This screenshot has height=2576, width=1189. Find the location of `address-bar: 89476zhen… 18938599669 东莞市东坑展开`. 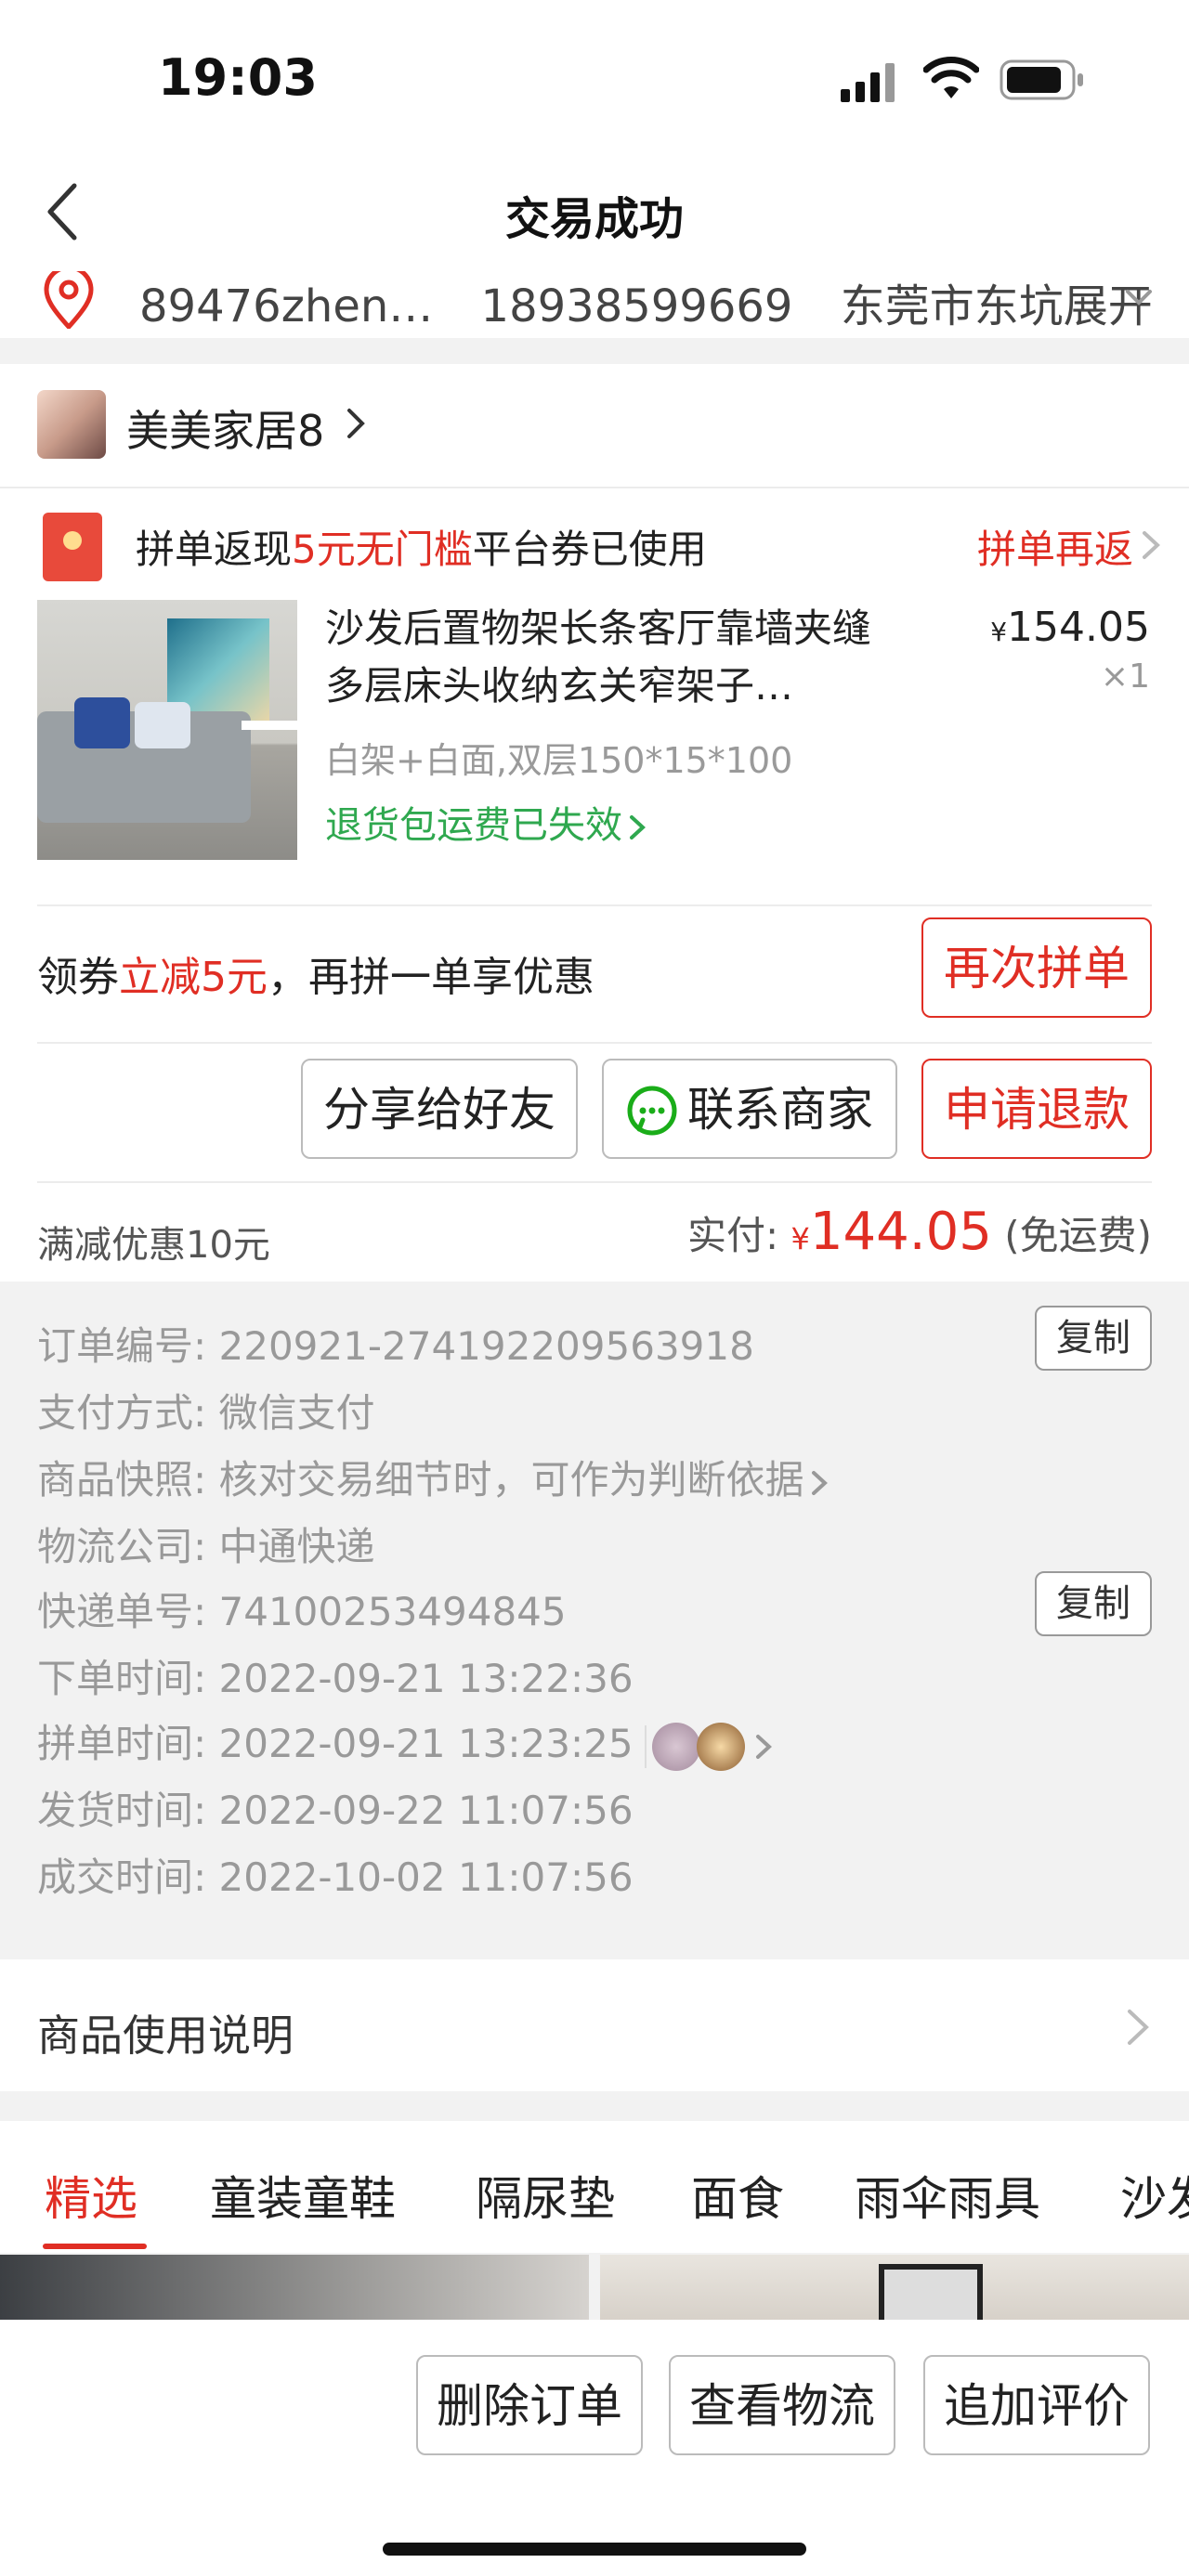

address-bar: 89476zhen… 18938599669 东莞市东坑展开 is located at coordinates (594, 304).